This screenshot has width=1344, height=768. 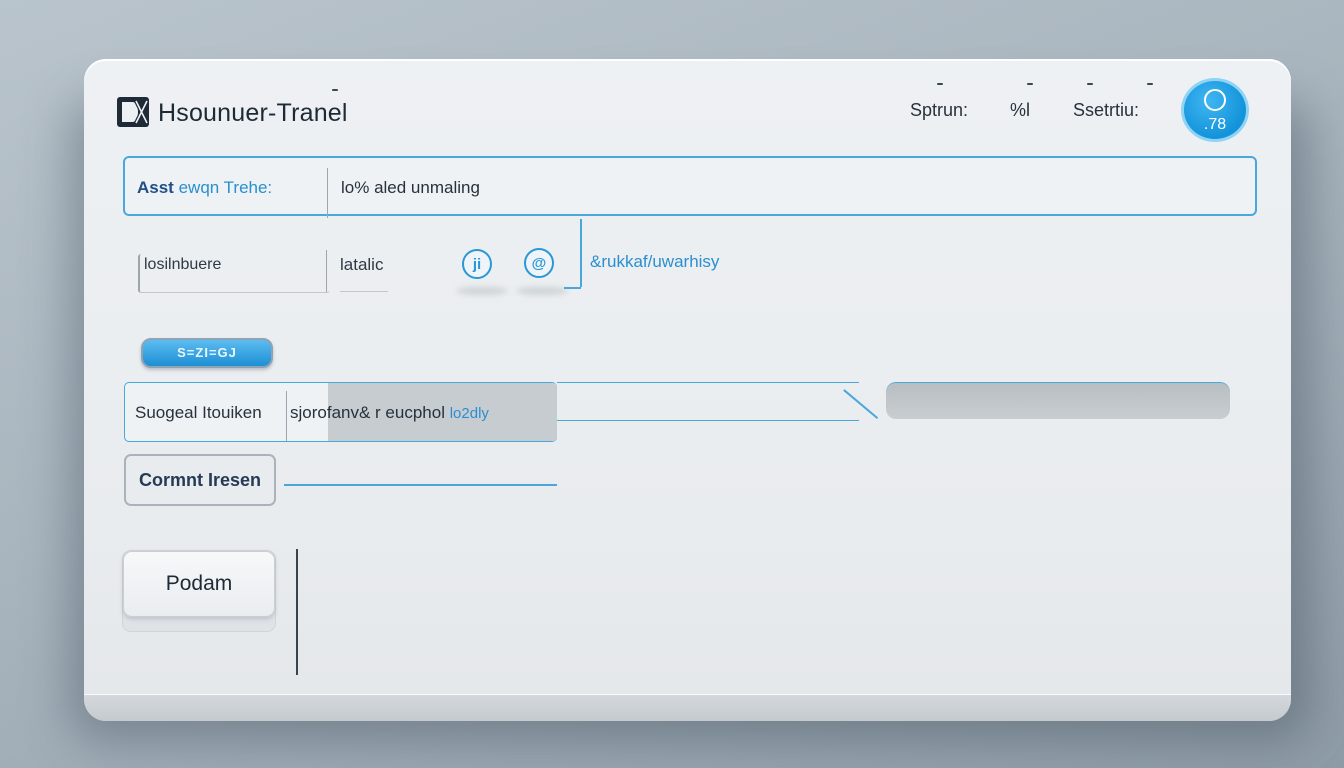 What do you see at coordinates (297, 612) in the screenshot?
I see `text-cursor` at bounding box center [297, 612].